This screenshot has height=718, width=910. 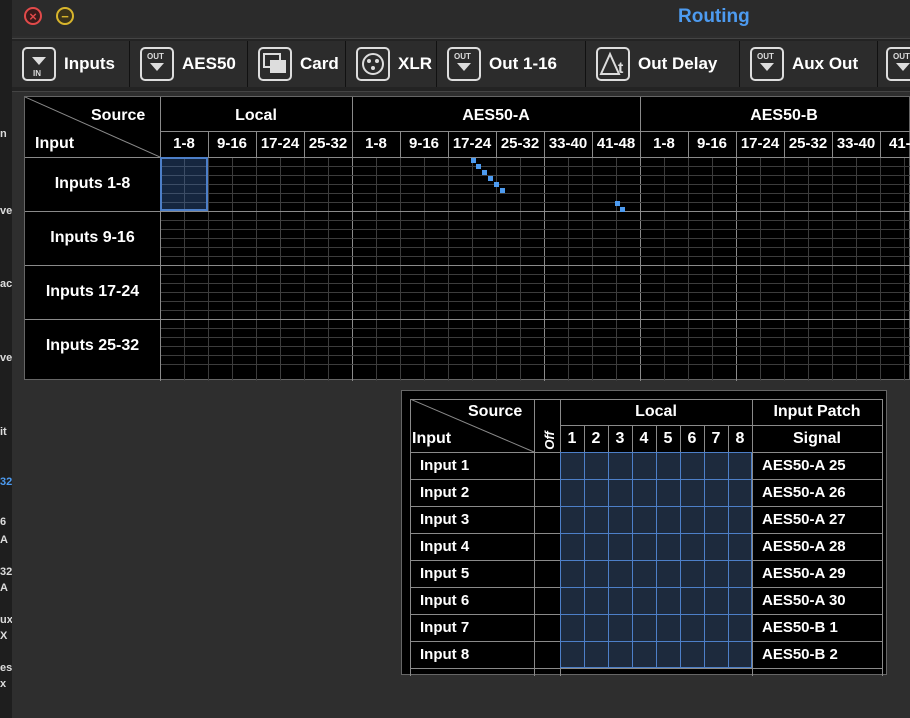 What do you see at coordinates (445, 654) in the screenshot?
I see `row-input-label: Input 8` at bounding box center [445, 654].